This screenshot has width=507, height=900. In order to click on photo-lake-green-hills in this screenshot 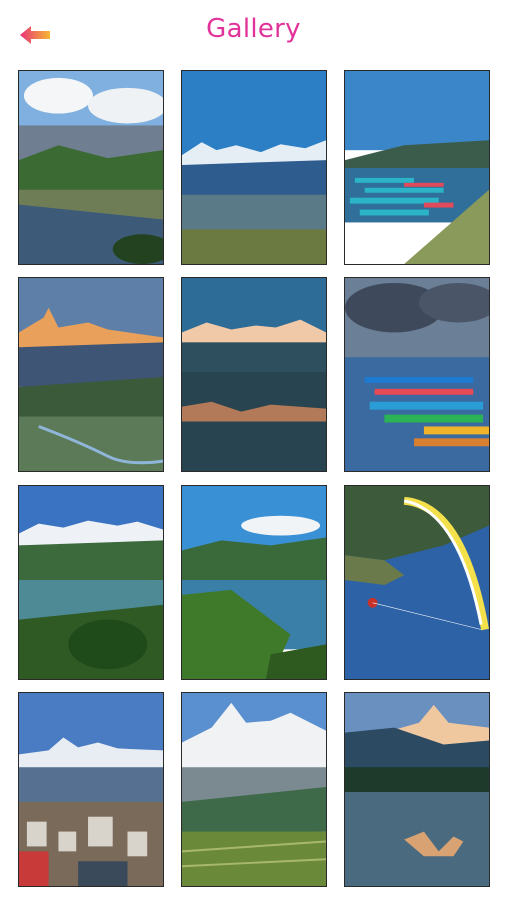, I will do `click(254, 582)`.